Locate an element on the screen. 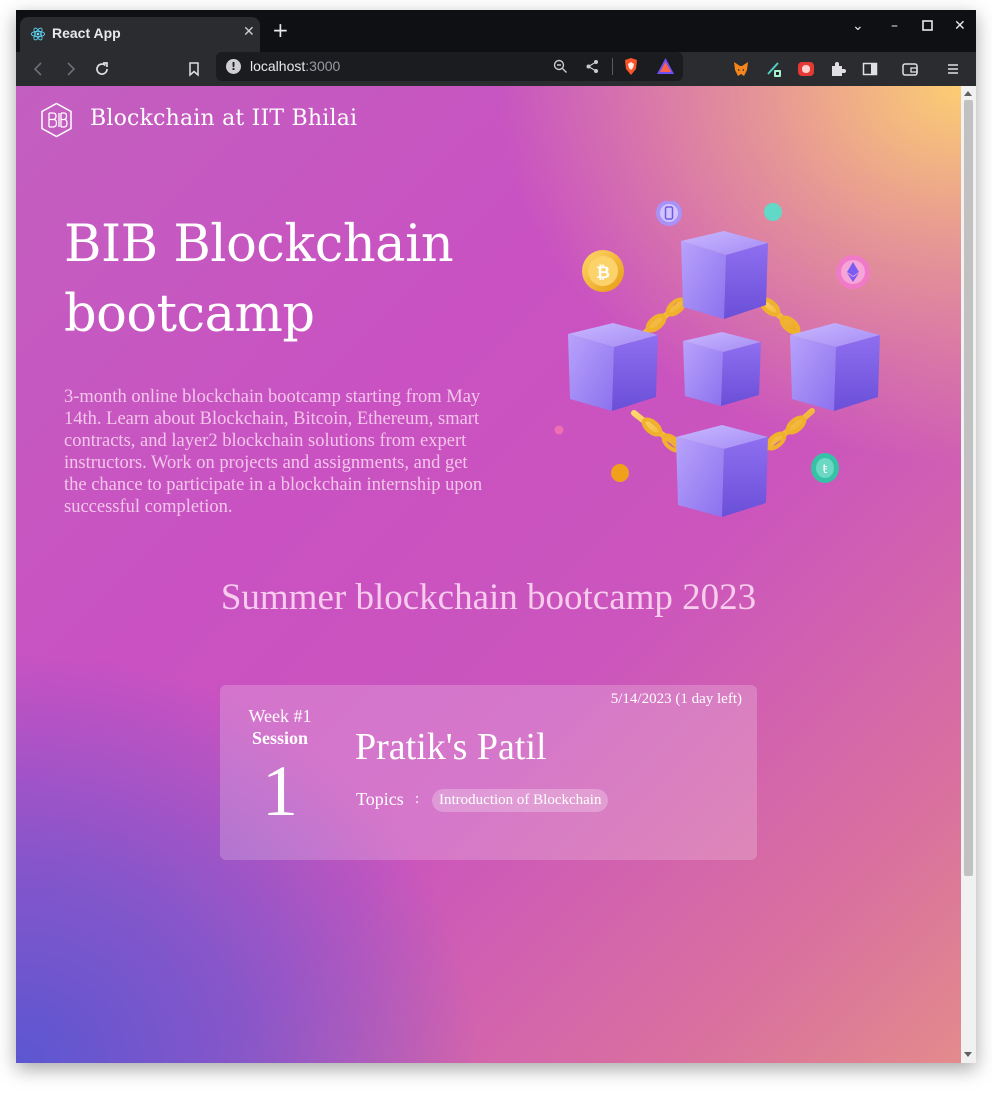 The height and width of the screenshot is (1095, 992). cube-top is located at coordinates (724, 275).